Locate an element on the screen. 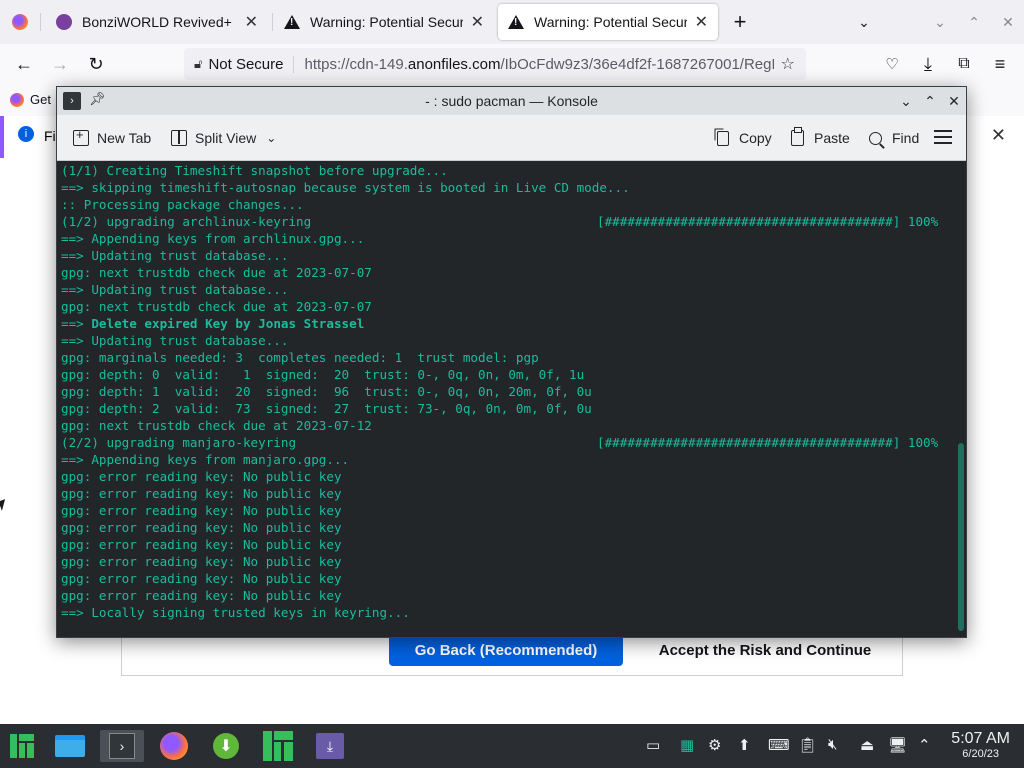  show-desktop-icon: ▭ is located at coordinates (653, 745).